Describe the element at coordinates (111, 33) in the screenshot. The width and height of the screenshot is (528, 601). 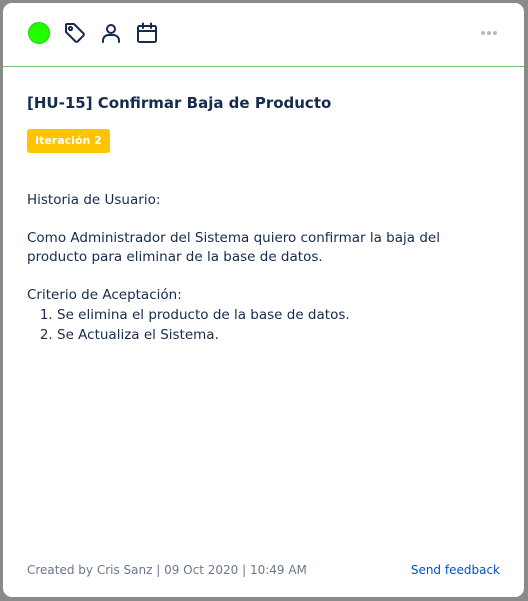
I see `user-icon` at that location.